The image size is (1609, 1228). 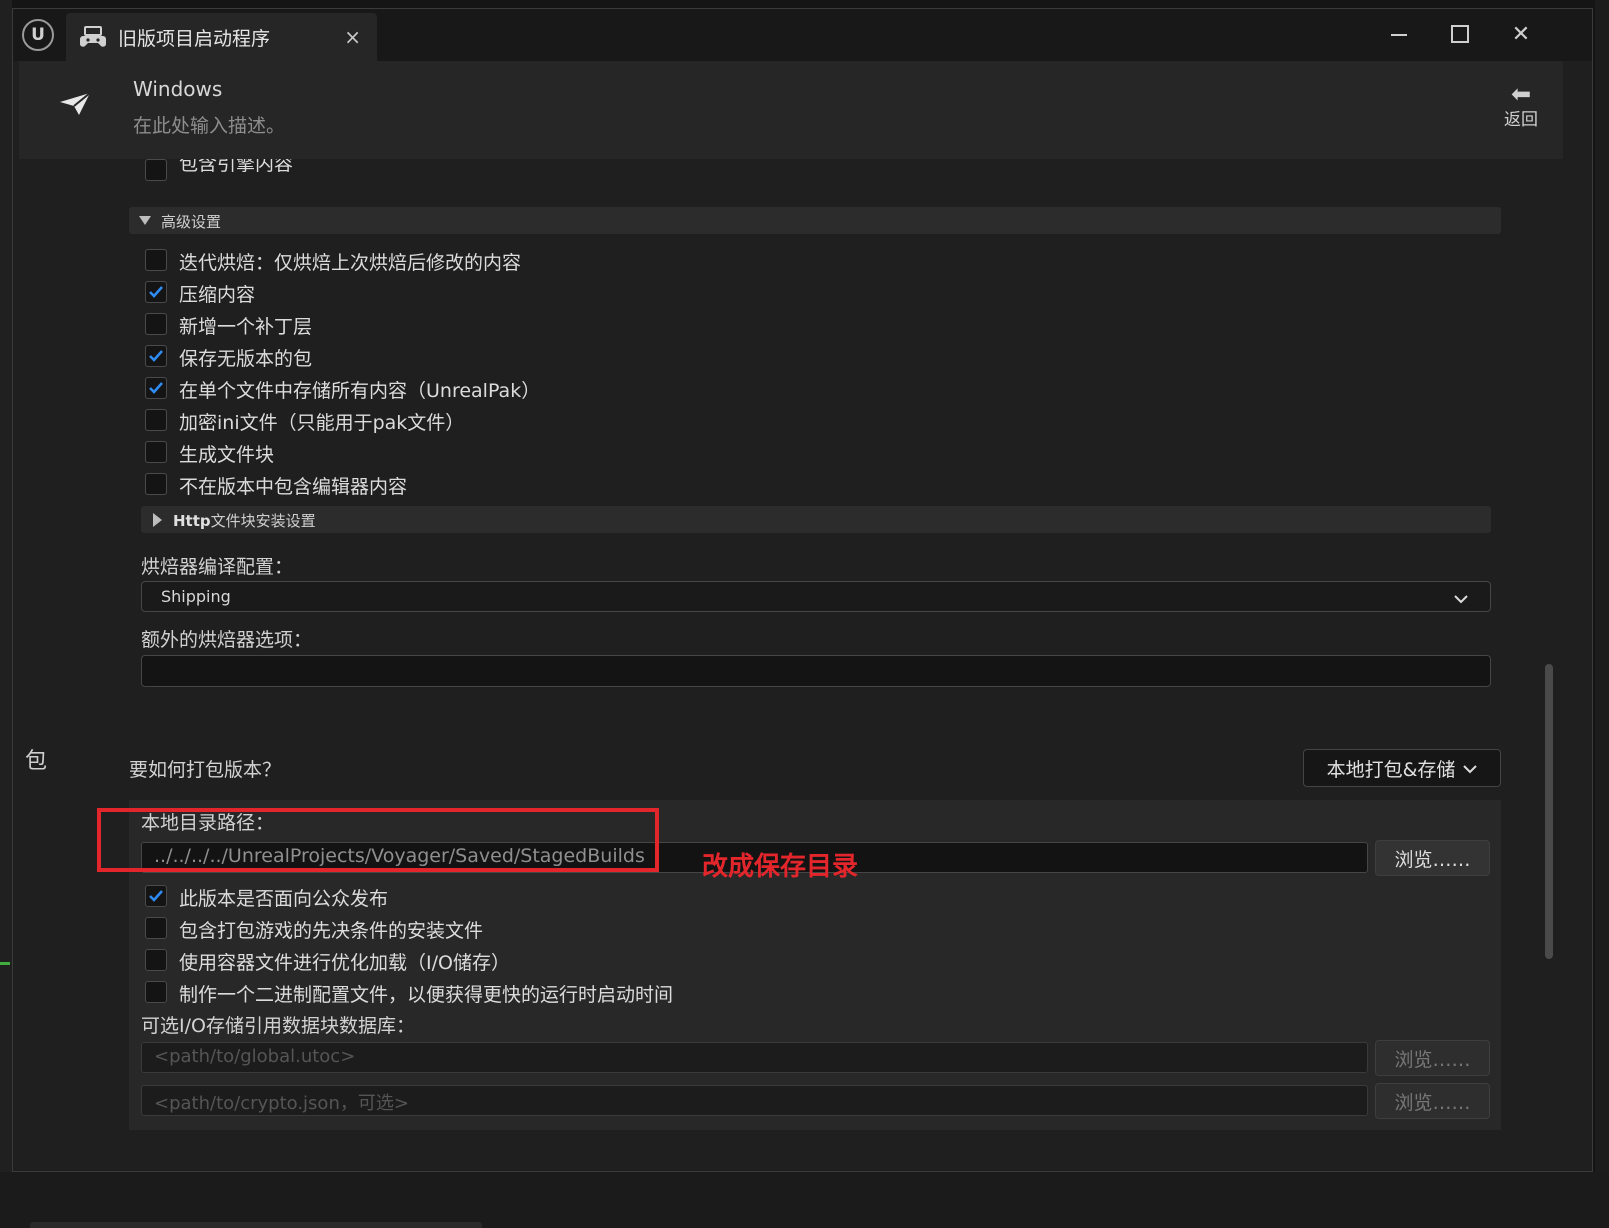 What do you see at coordinates (157, 520) in the screenshot?
I see `collapsed-triangle-icon` at bounding box center [157, 520].